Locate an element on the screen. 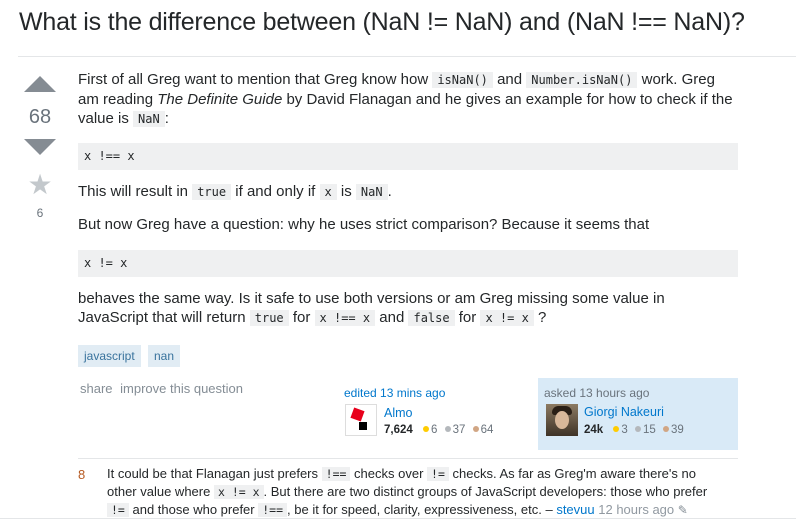  comment-score: 8 is located at coordinates (82, 474).